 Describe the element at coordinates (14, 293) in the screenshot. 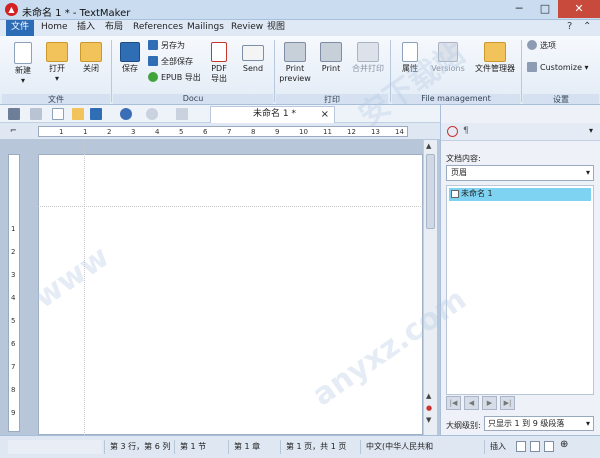

I see `vertical-ruler: 1 2 3 4 5 6 7 8 9` at that location.